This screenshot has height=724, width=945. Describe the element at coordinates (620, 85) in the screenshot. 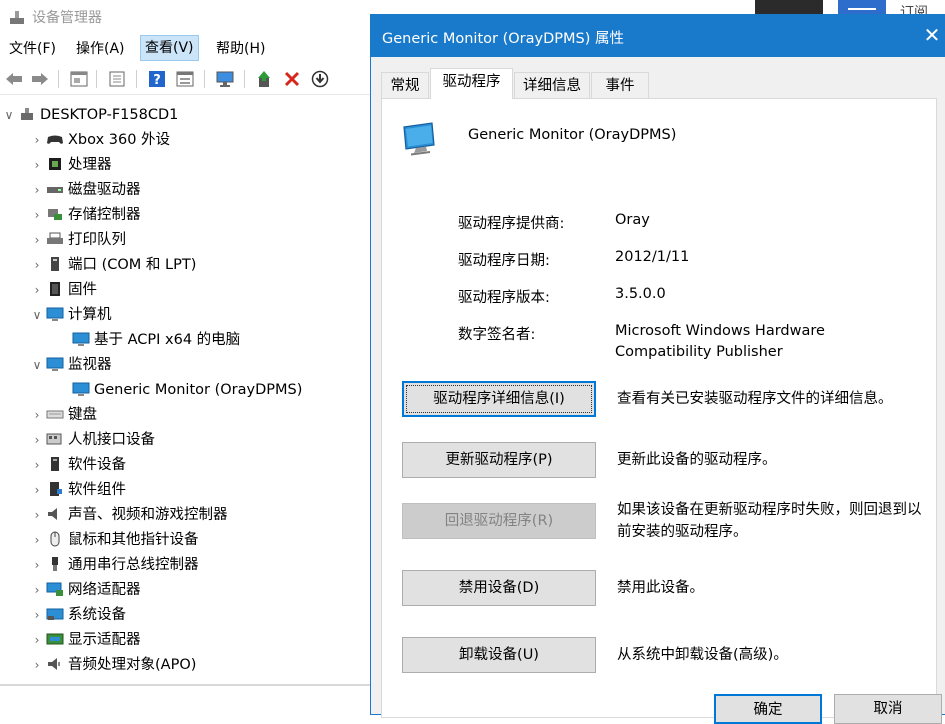

I see `tab-events: 事件` at that location.